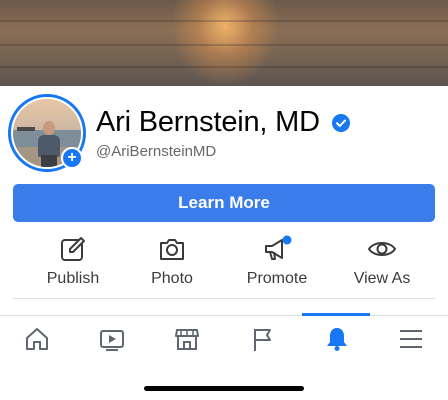 This screenshot has width=448, height=400. I want to click on tab-pages, so click(262, 340).